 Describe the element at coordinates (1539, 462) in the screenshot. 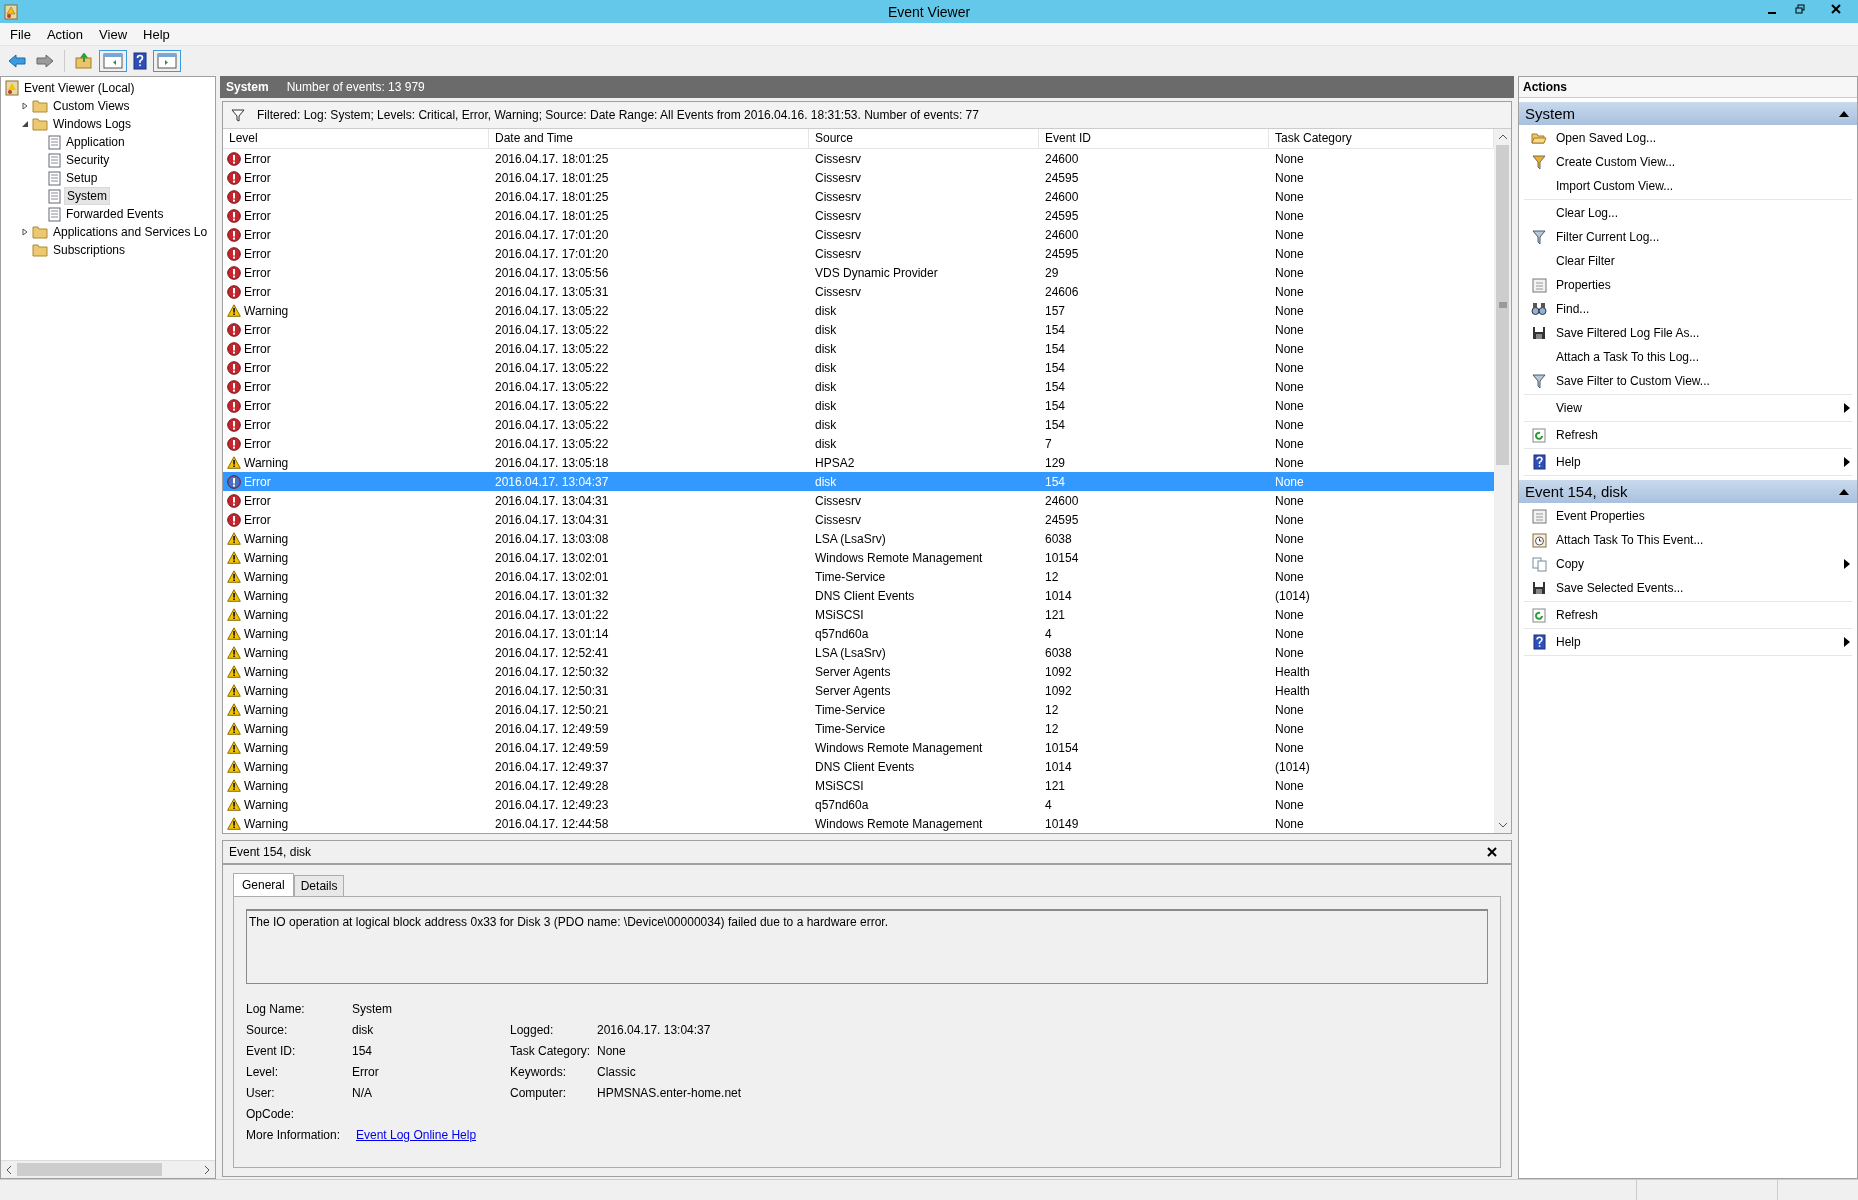

I see `help-icon` at that location.